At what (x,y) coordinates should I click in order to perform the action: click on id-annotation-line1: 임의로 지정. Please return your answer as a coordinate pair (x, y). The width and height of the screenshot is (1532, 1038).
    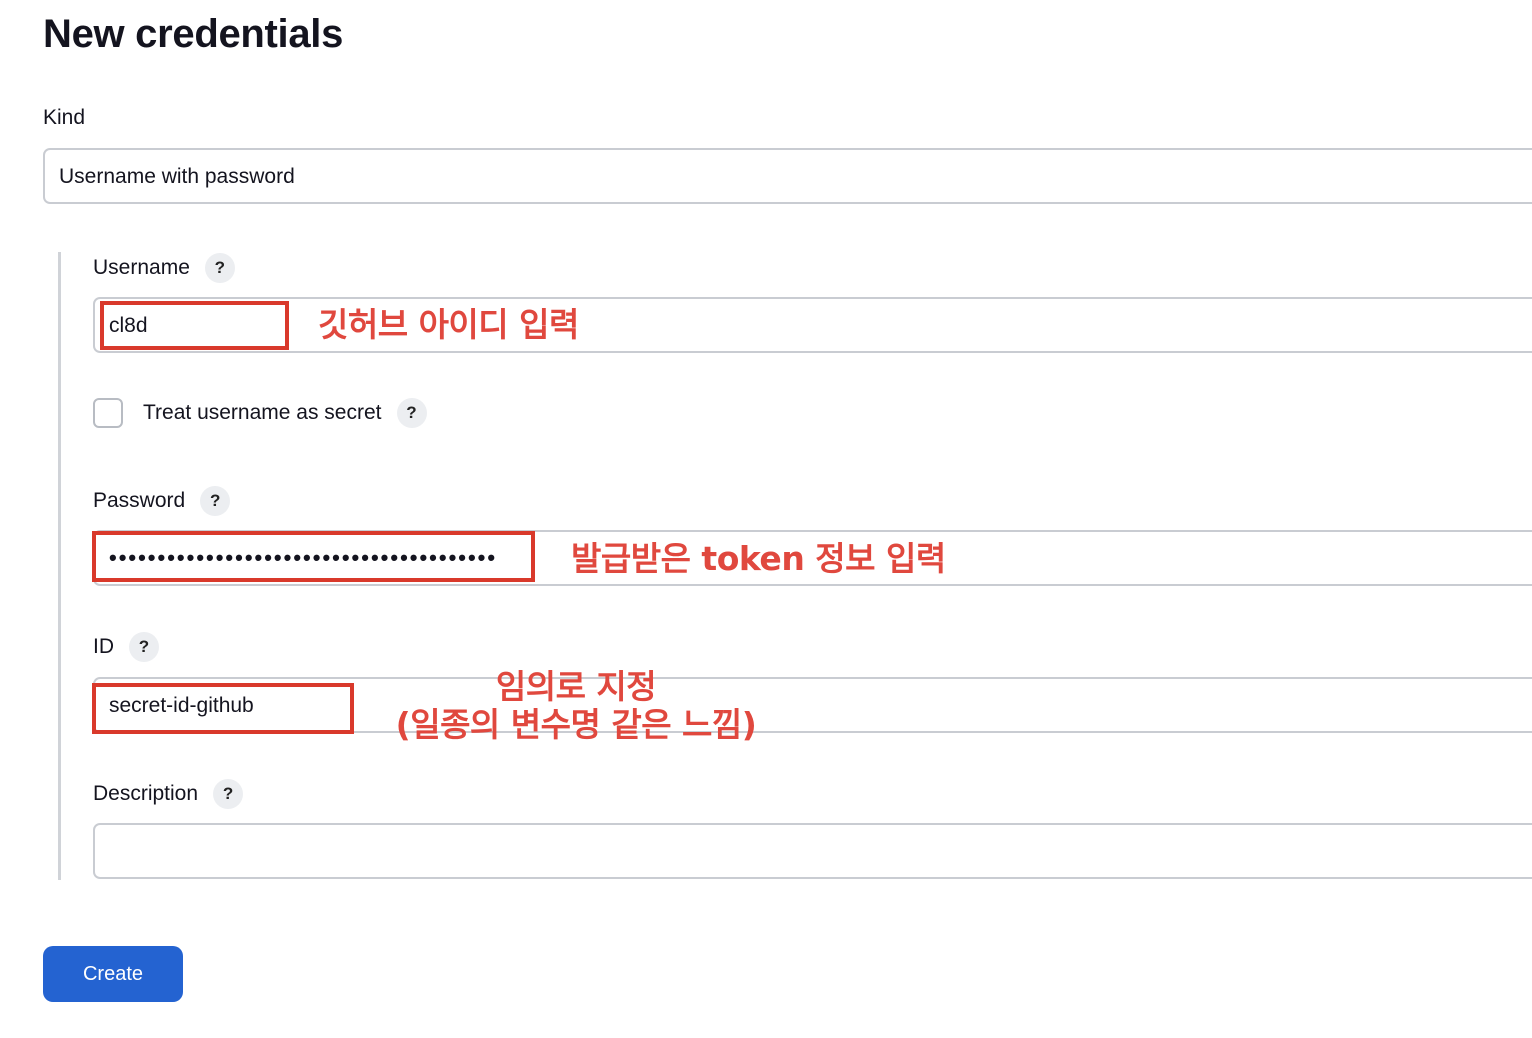
    Looking at the image, I should click on (576, 686).